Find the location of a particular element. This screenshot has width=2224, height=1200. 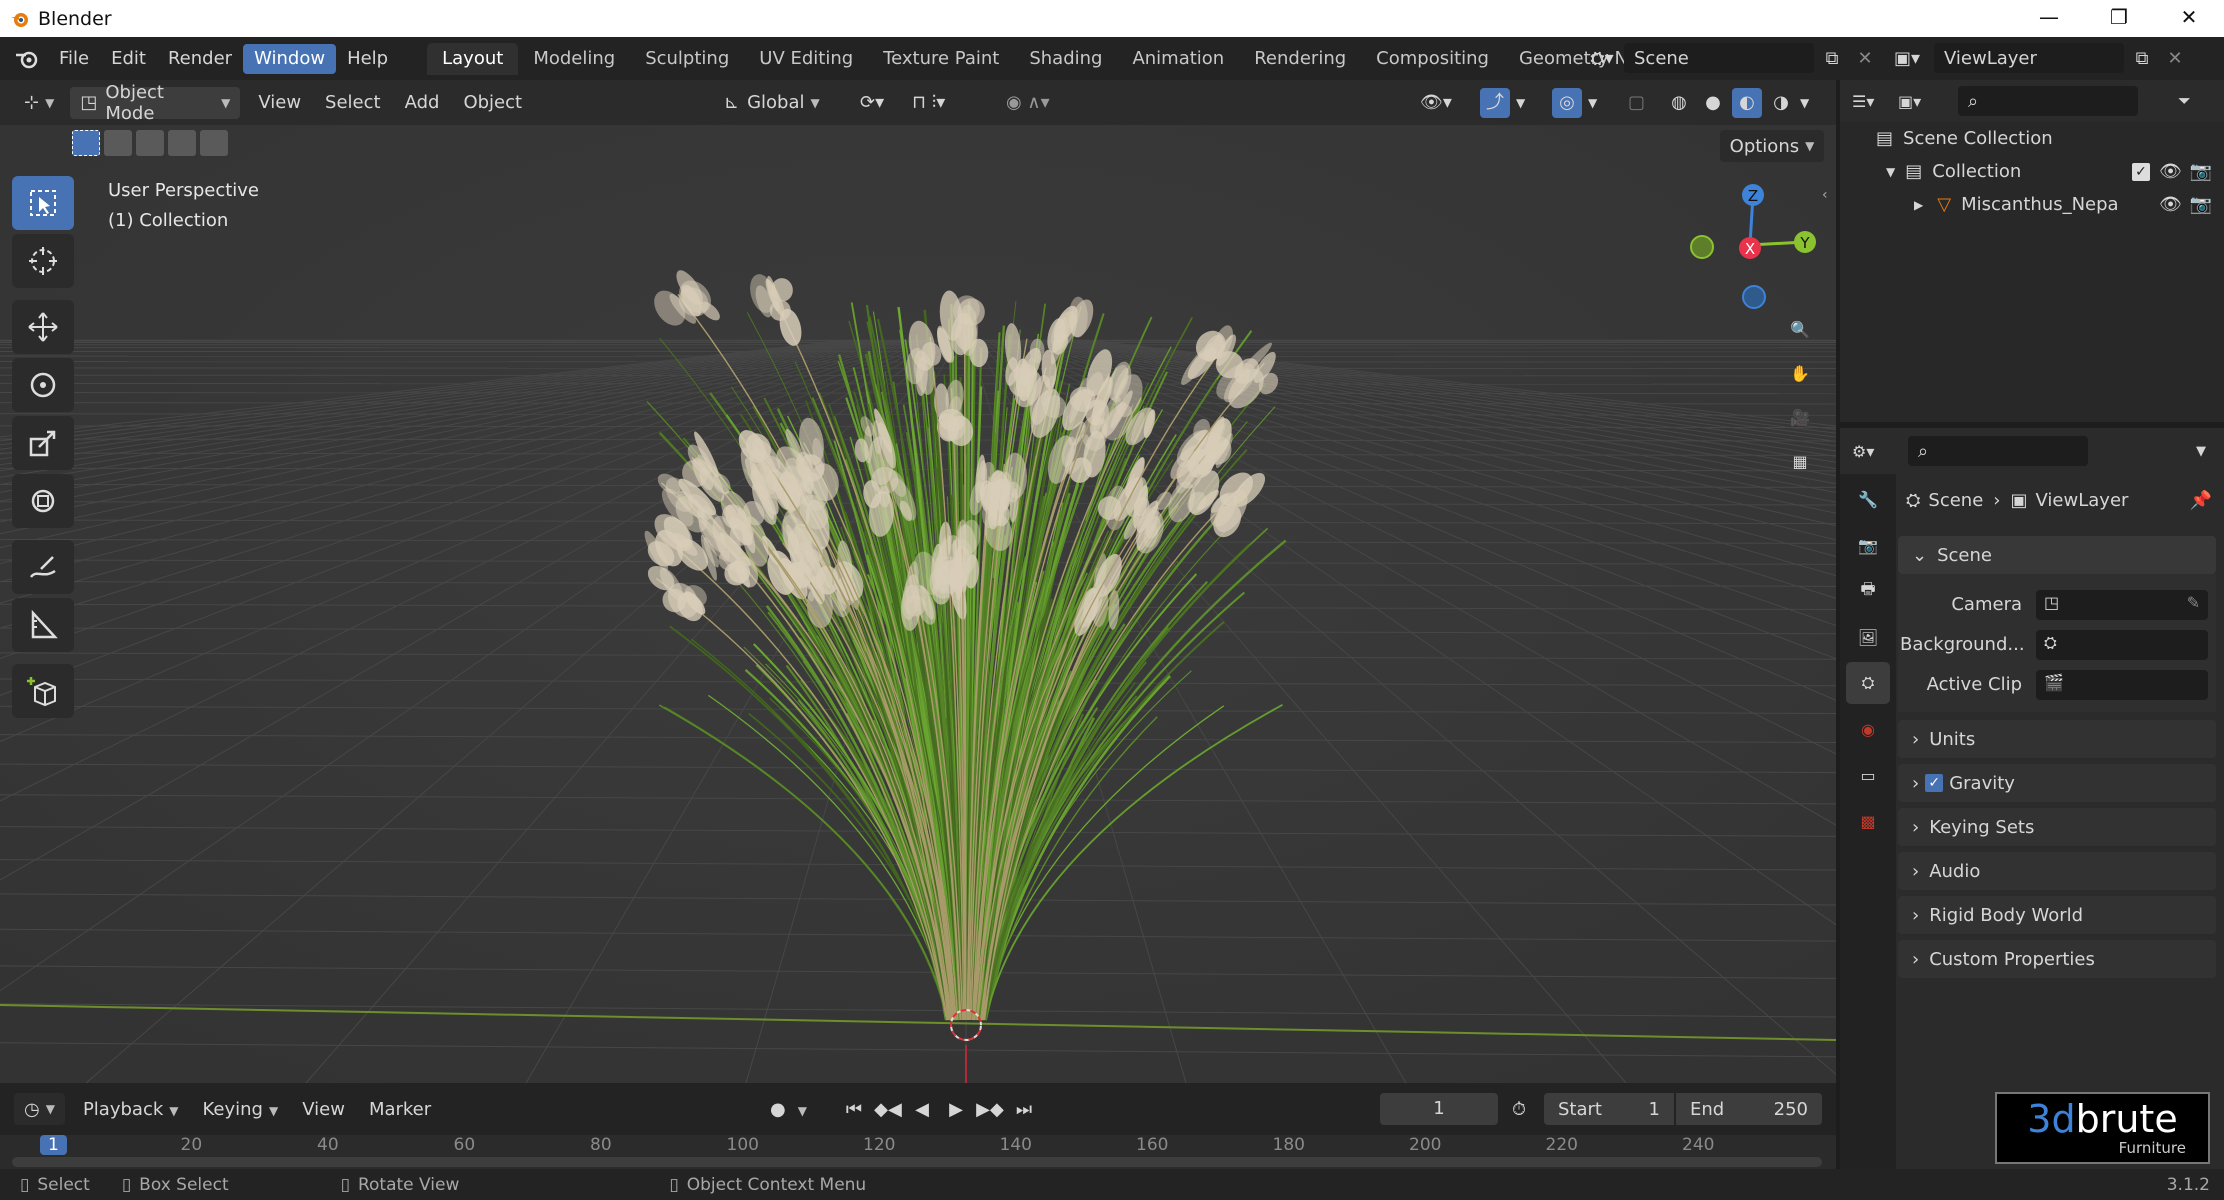

scene-name-field: Scene is located at coordinates (1719, 58).